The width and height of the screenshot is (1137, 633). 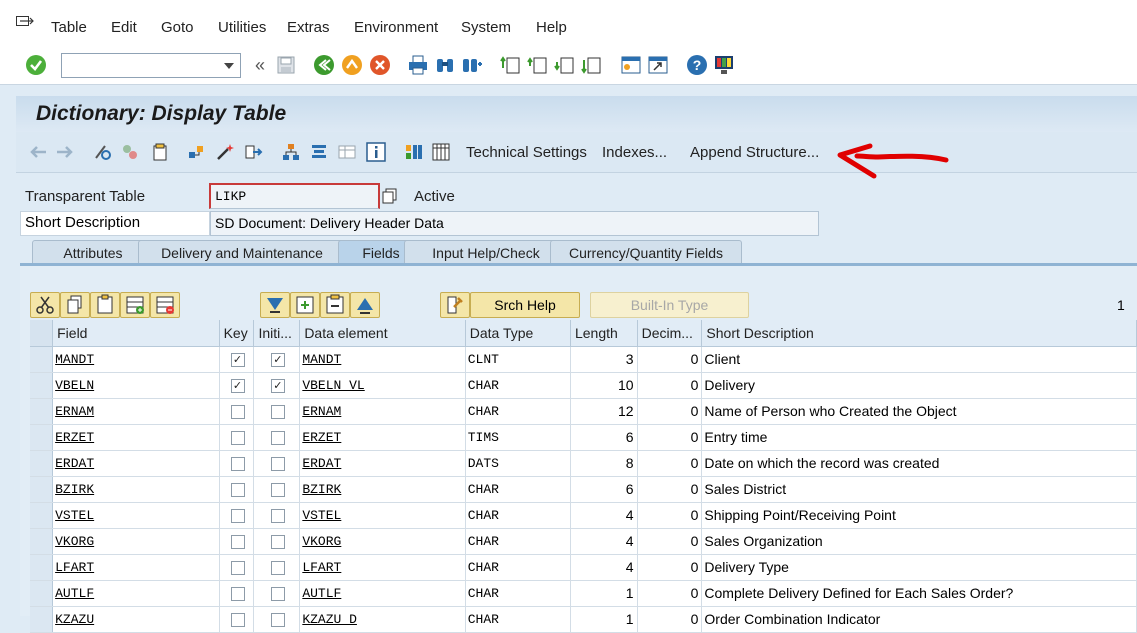 I want to click on previous-page-icon, so click(x=538, y=65).